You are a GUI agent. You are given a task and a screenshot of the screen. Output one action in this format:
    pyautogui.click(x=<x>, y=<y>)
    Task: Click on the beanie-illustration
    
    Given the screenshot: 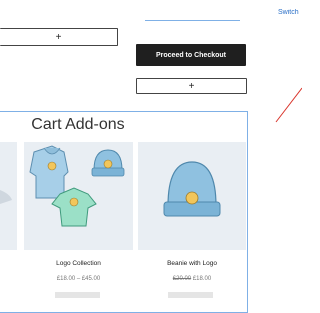 What is the action you would take?
    pyautogui.click(x=192, y=189)
    